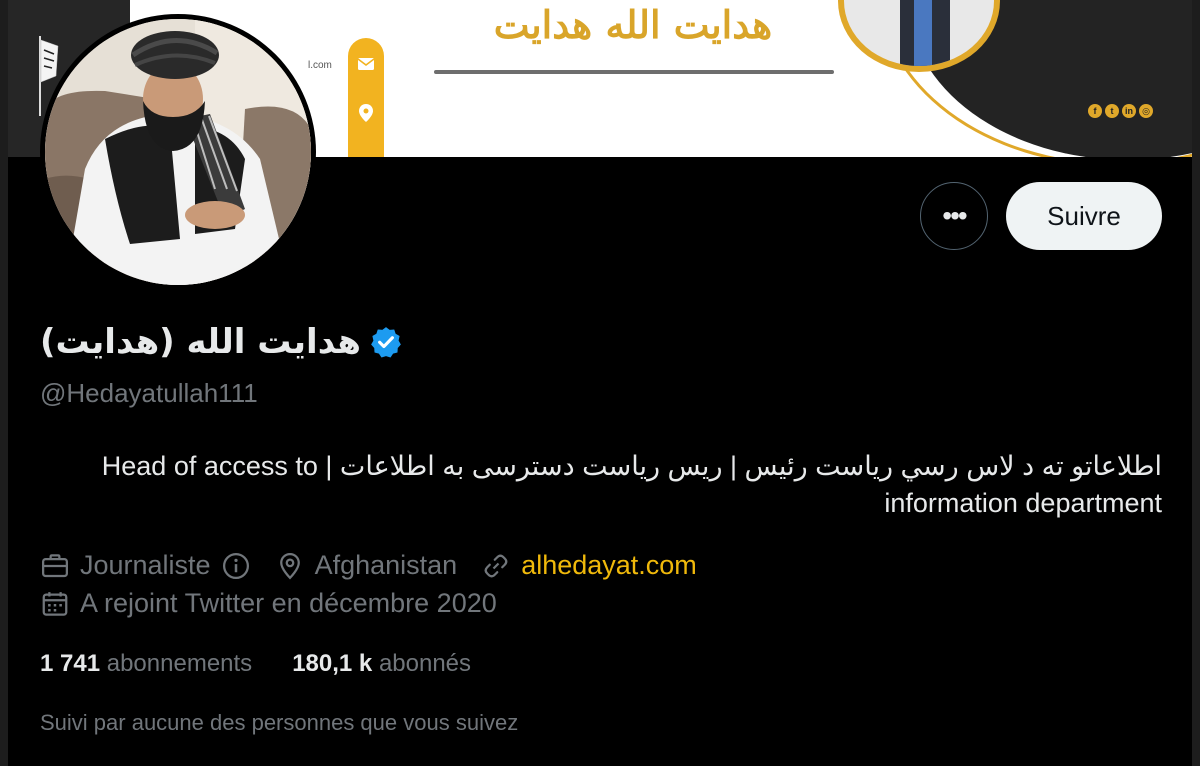 This screenshot has height=766, width=1200. I want to click on banner-social-icons: f t in ◎, so click(1120, 111).